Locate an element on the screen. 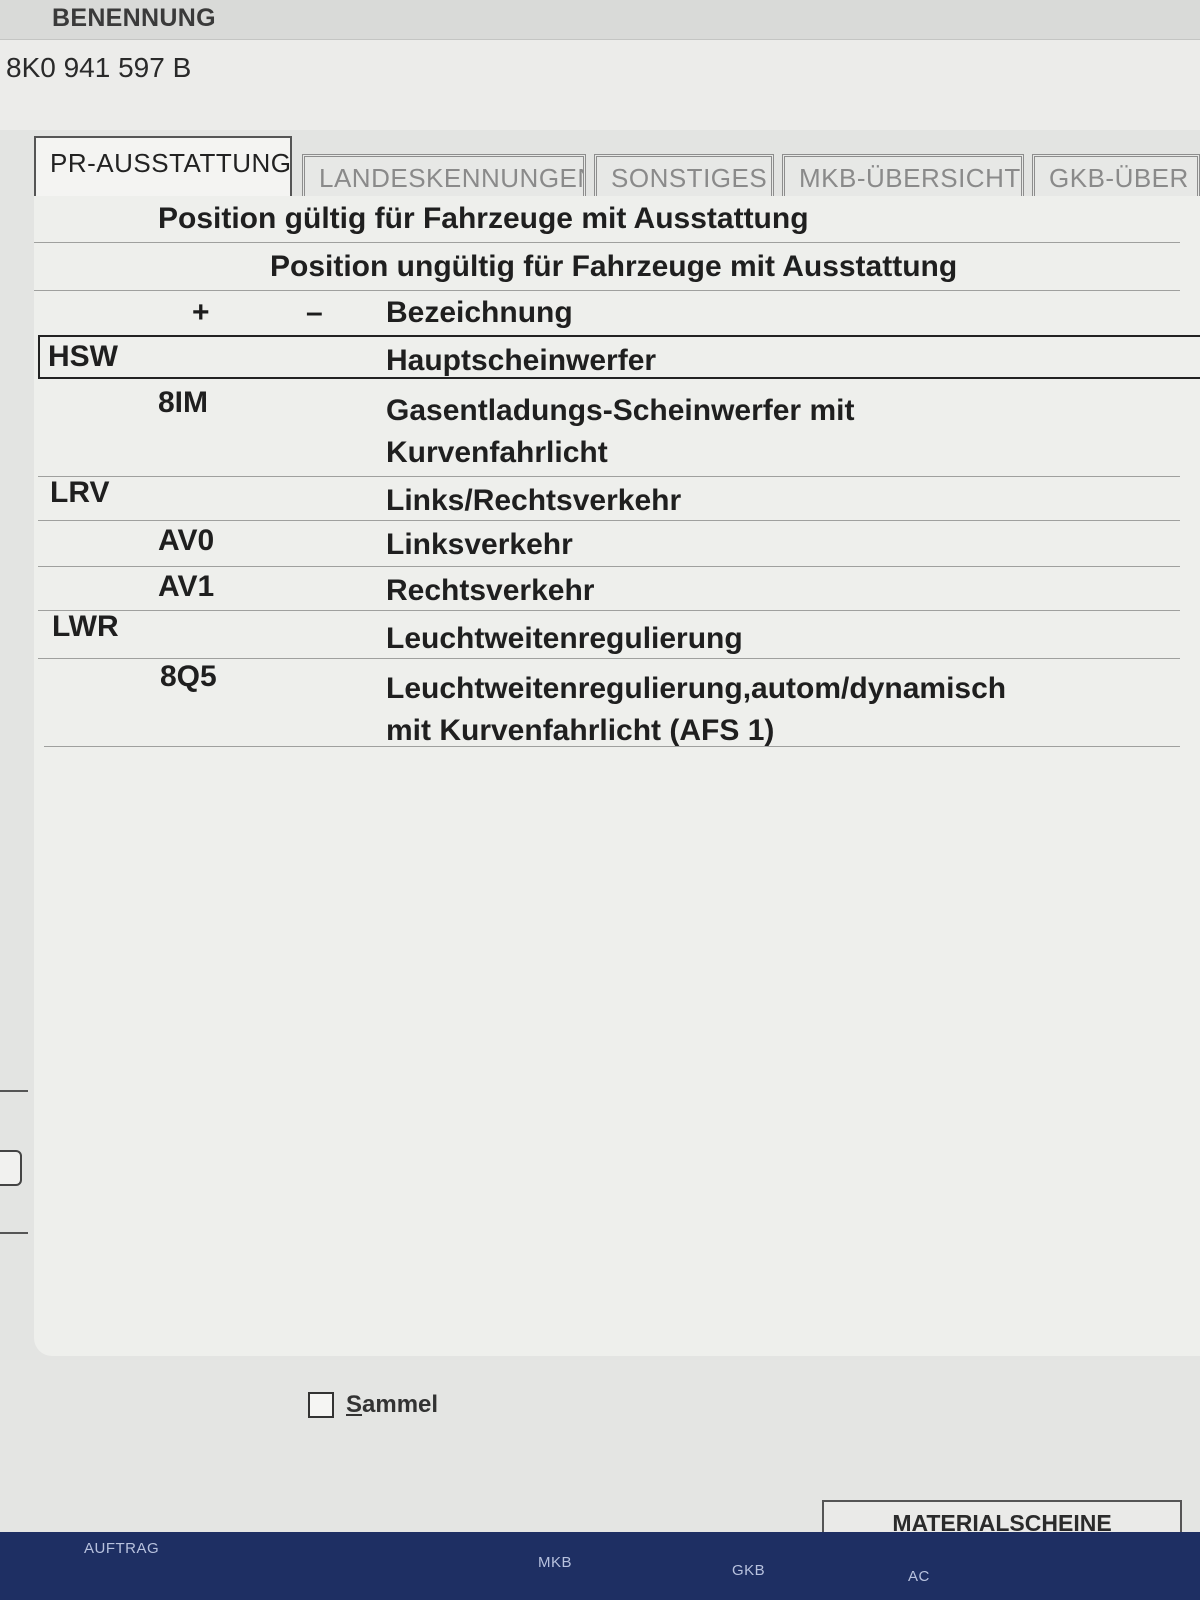 Image resolution: width=1200 pixels, height=1600 pixels. bottom-nav-mkb: MKB is located at coordinates (555, 1562).